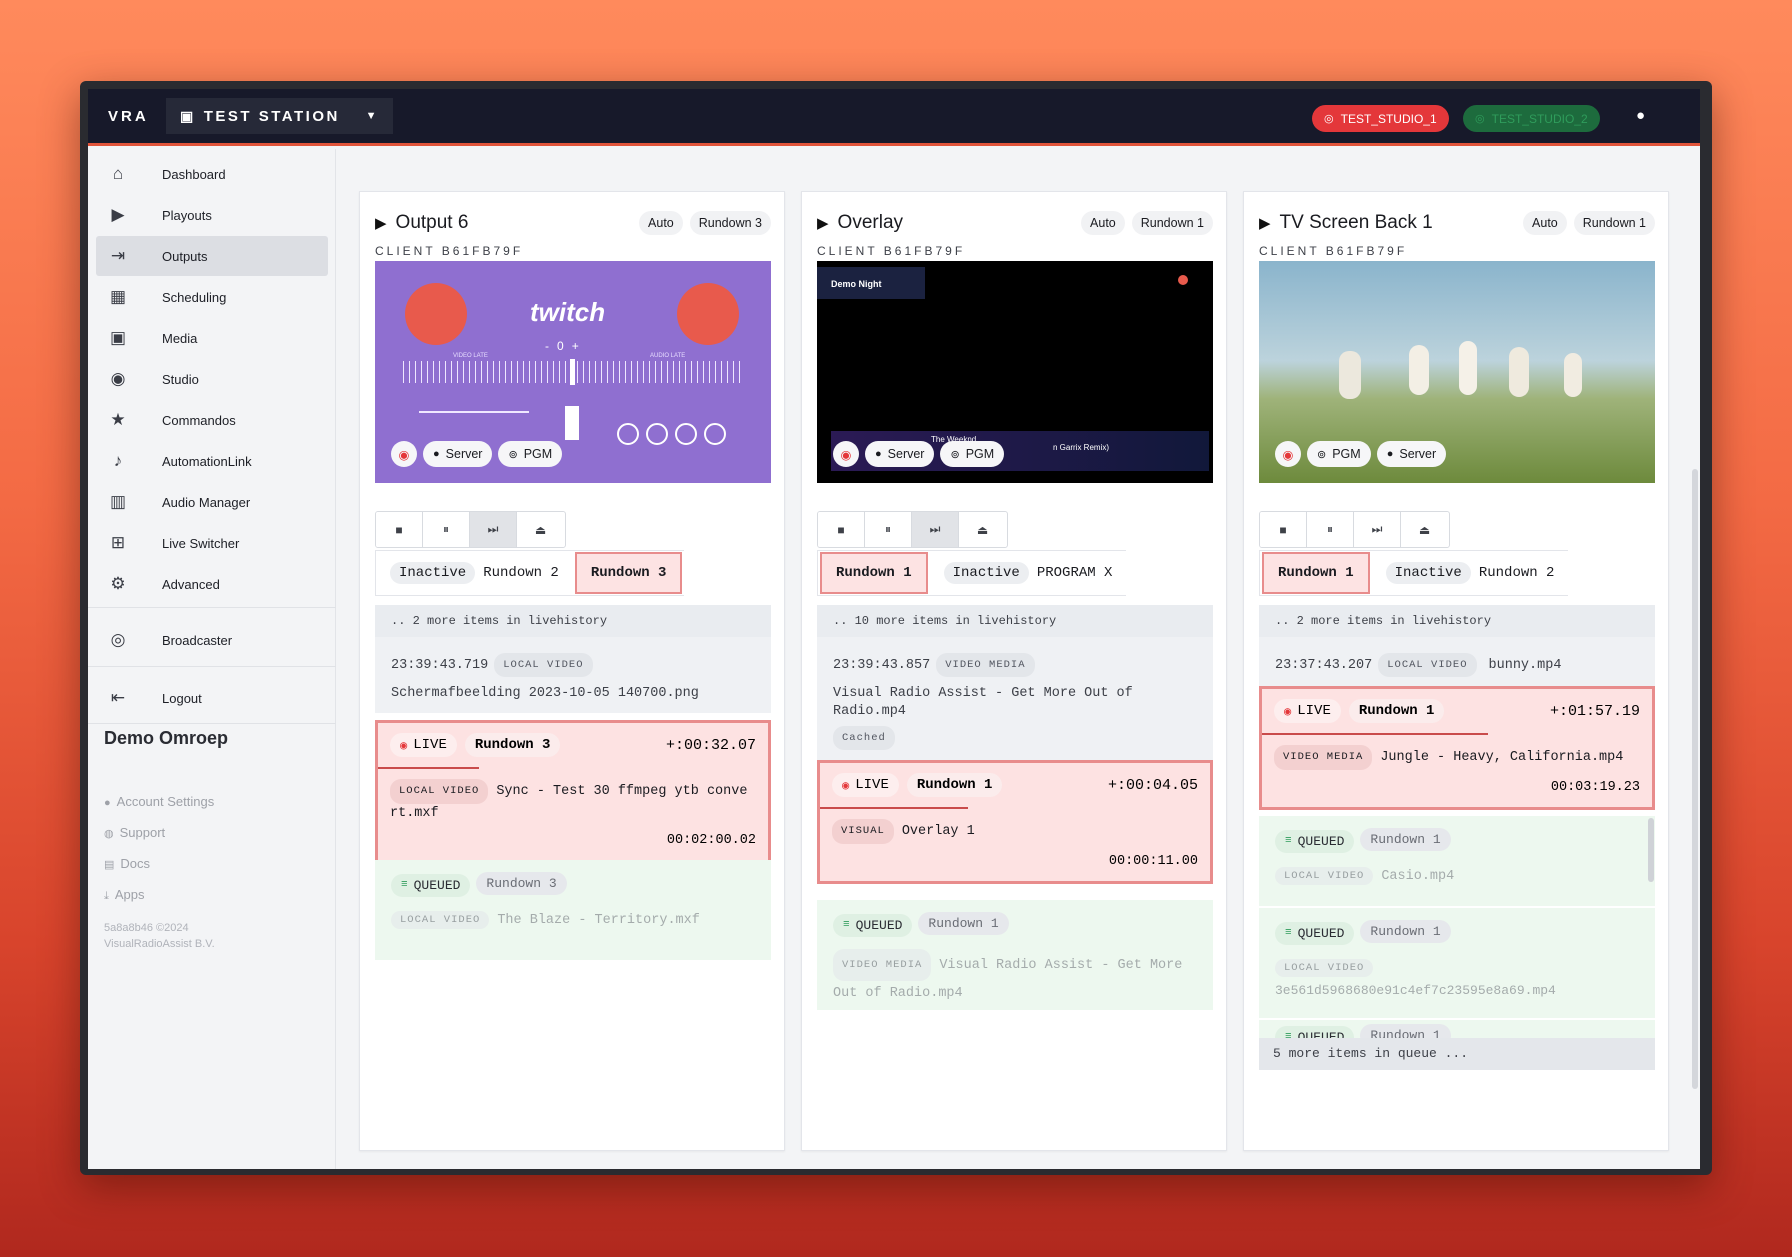  I want to click on scrollbar, so click(1651, 850).